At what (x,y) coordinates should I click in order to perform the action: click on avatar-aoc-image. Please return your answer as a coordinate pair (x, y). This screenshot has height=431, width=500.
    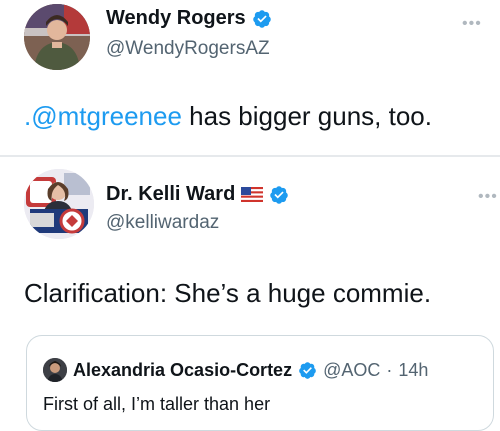
    Looking at the image, I should click on (55, 370).